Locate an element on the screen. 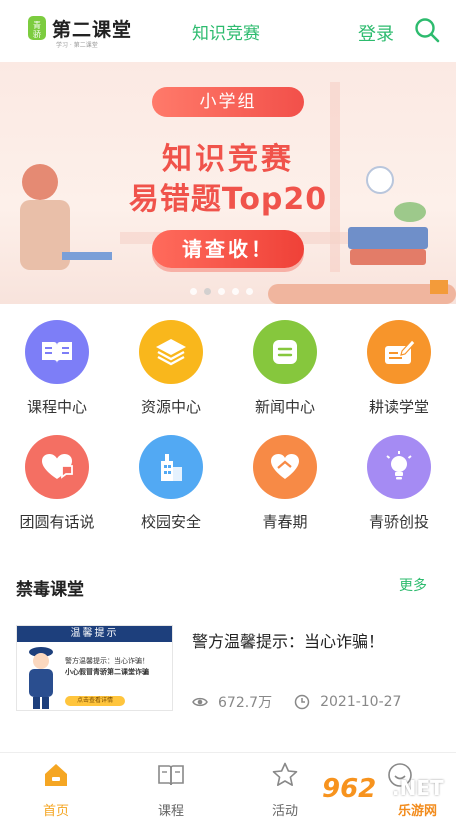 This screenshot has height=822, width=456. grid-label: 资源中心 is located at coordinates (170, 407).